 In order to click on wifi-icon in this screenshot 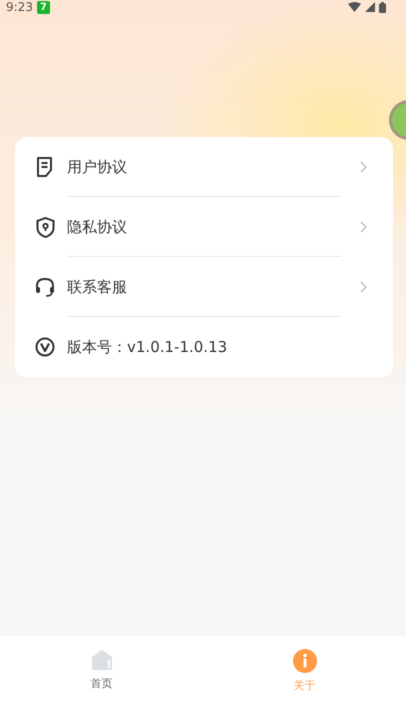, I will do `click(354, 7)`.